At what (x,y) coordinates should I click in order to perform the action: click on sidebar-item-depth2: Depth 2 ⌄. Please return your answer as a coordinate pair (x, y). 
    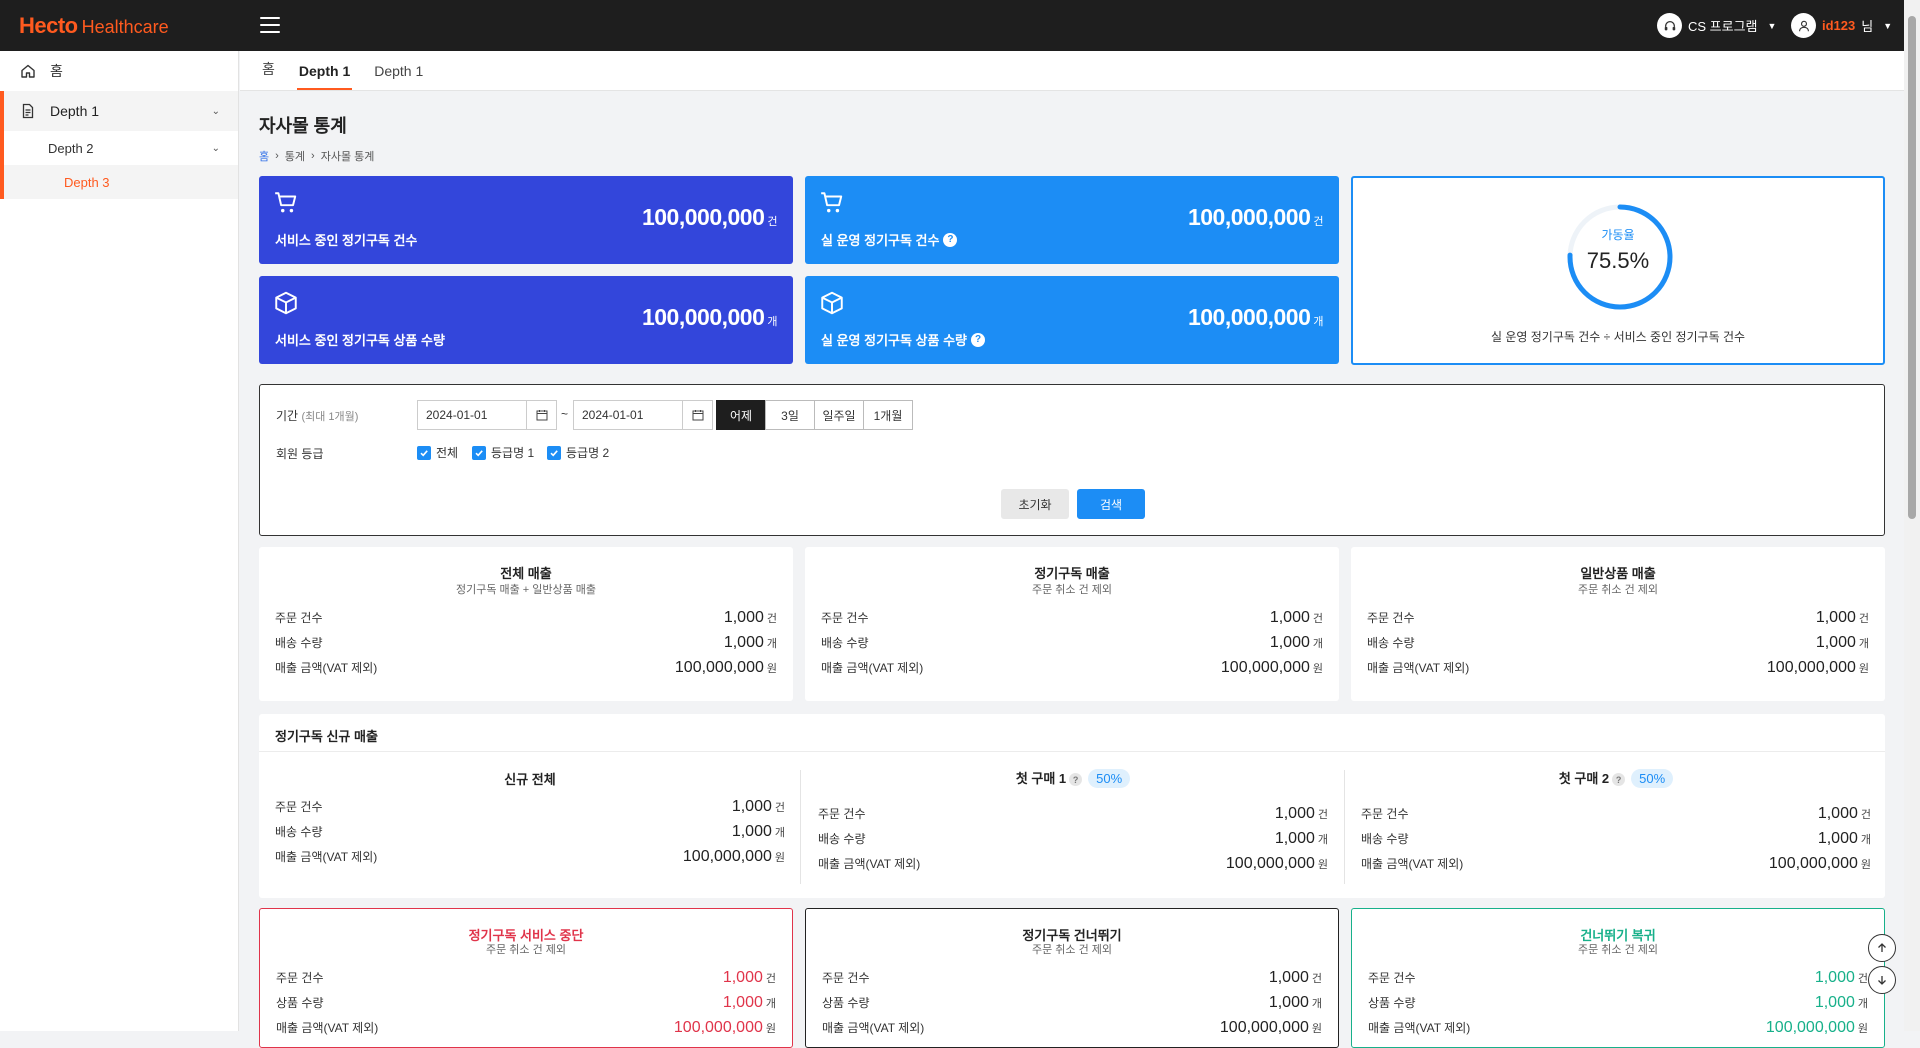
    Looking at the image, I should click on (119, 148).